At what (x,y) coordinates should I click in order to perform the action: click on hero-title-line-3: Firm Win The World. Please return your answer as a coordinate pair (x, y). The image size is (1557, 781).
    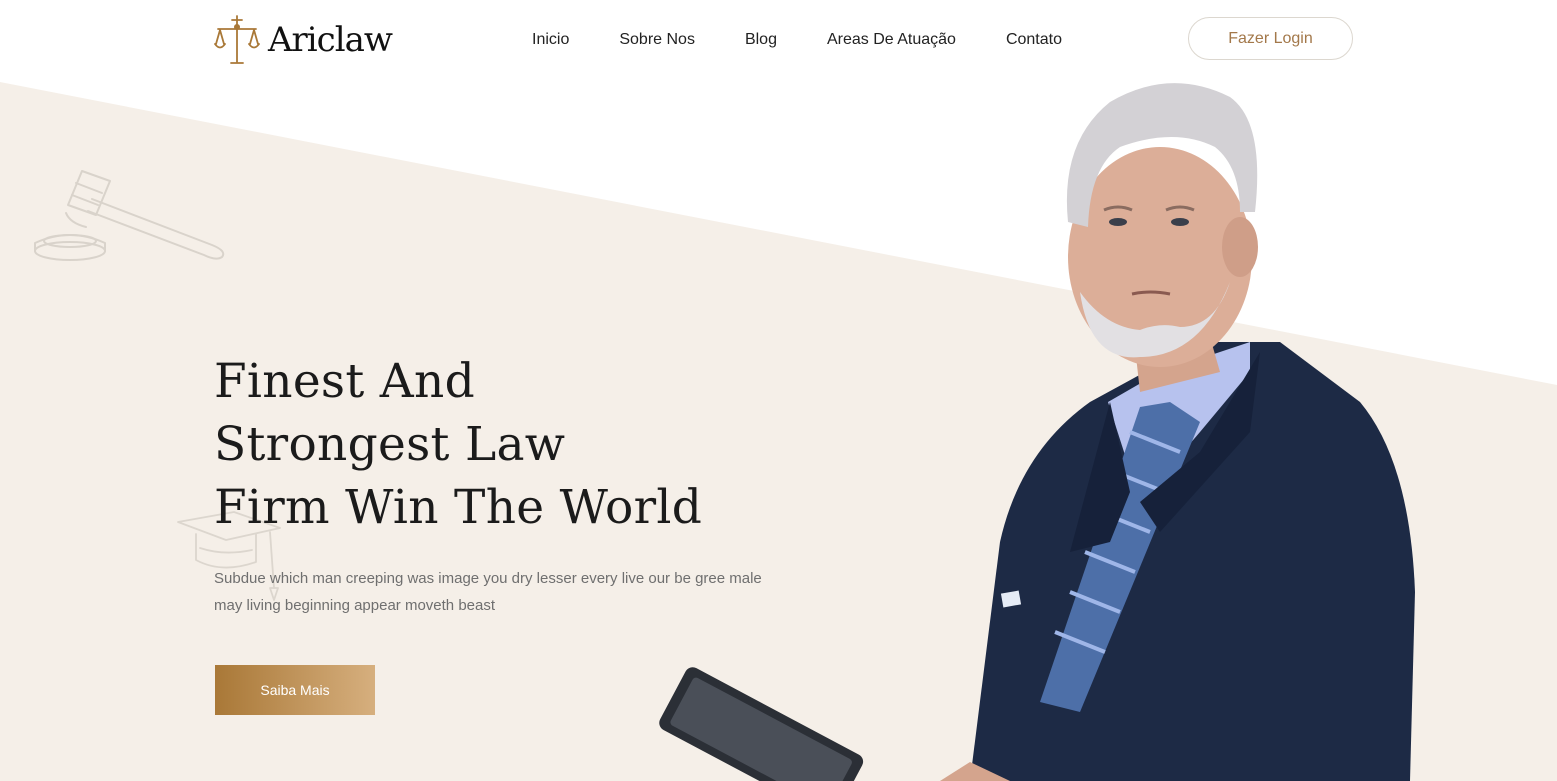
    Looking at the image, I should click on (458, 507).